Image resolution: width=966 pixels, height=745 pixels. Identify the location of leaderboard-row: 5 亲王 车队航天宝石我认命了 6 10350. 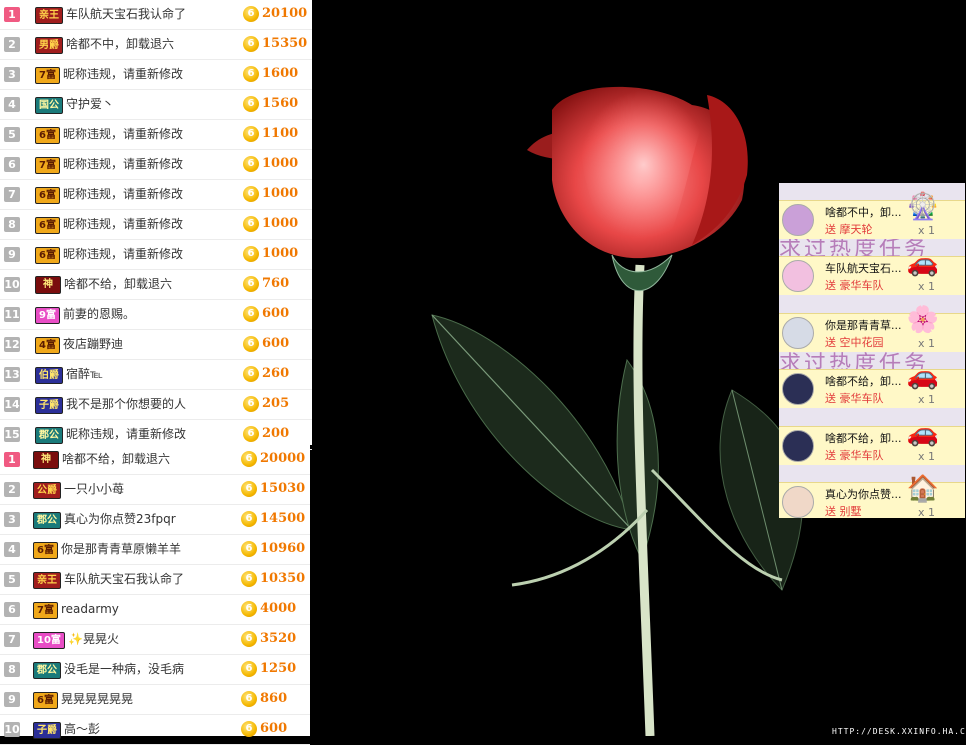
(155, 580).